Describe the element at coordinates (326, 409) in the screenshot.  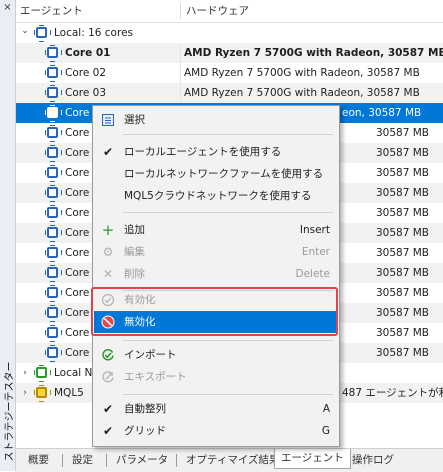
I see `shortcut-label: A` at that location.